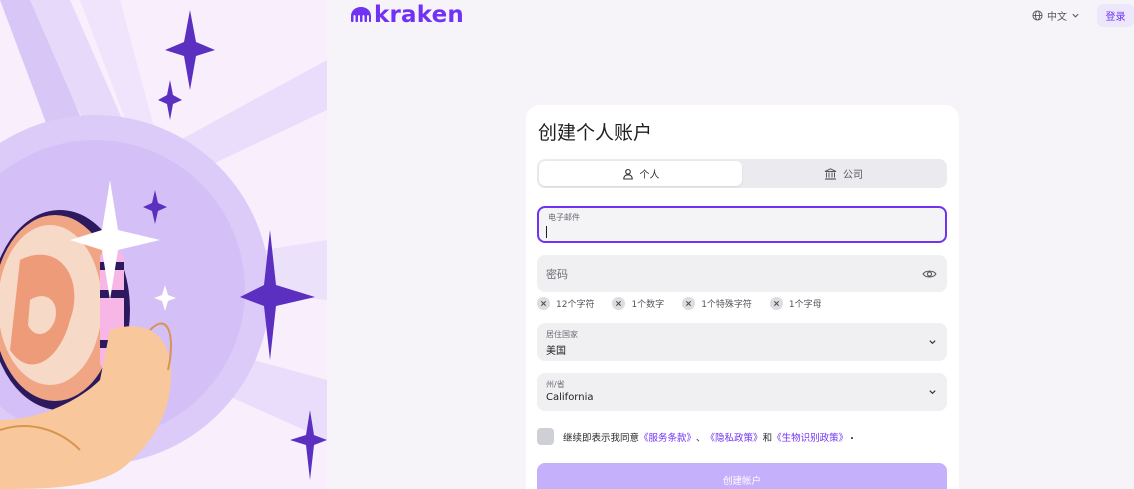 The width and height of the screenshot is (1134, 489). Describe the element at coordinates (648, 305) in the screenshot. I see `requirement-label: 1个数字` at that location.